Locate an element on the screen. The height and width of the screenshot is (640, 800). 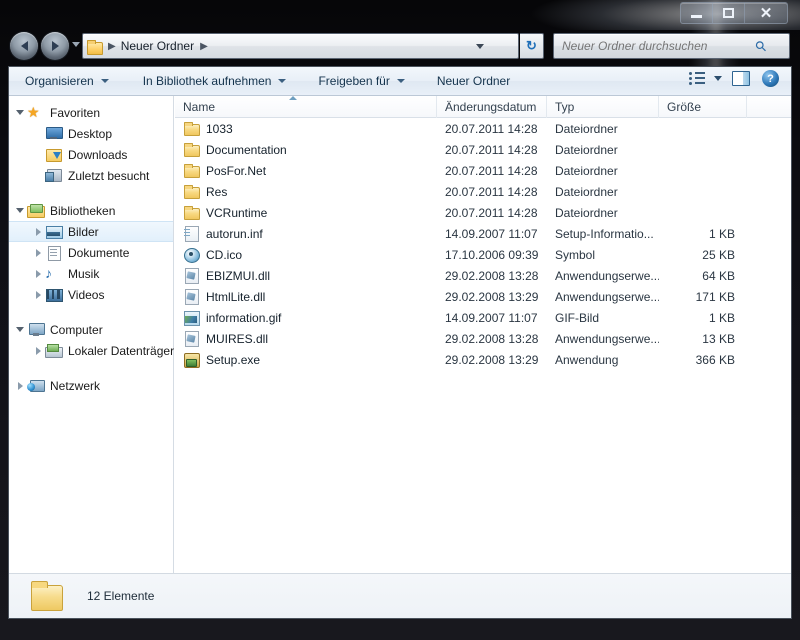
close-button: ✕ is located at coordinates (766, 13).